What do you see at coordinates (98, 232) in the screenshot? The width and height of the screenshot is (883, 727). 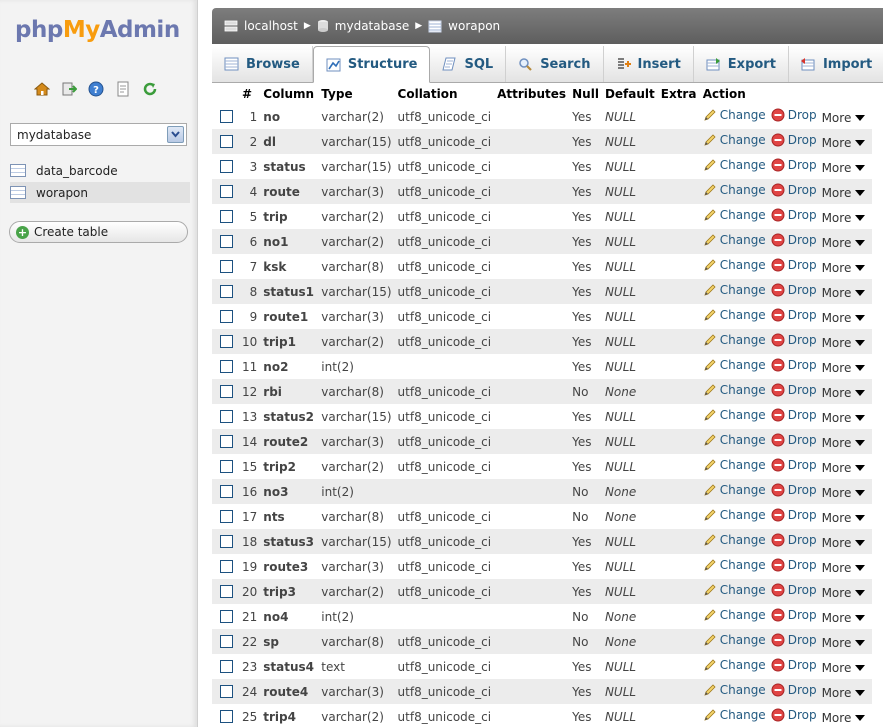 I see `create-table-button: + Create table` at bounding box center [98, 232].